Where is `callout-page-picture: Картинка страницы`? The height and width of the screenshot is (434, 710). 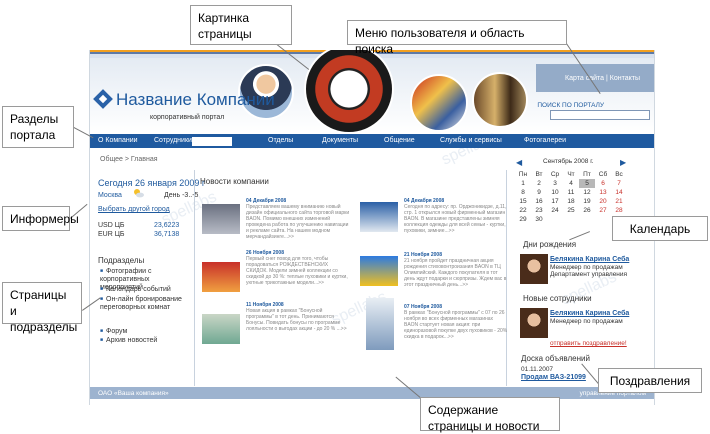
callout-page-picture: Картинка страницы is located at coordinates (241, 25).